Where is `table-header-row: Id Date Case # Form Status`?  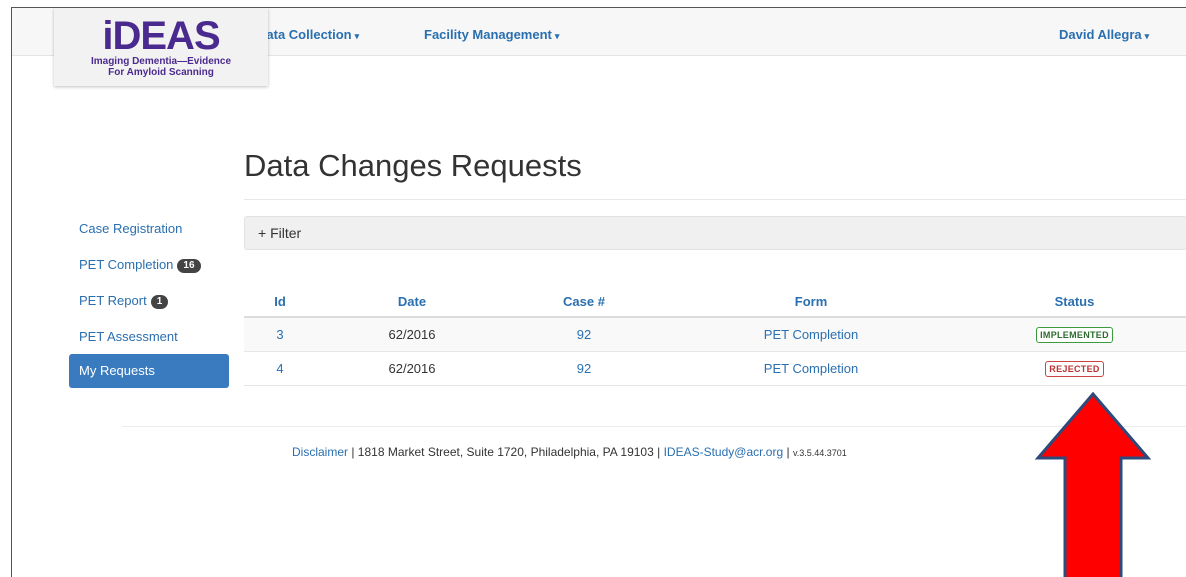 table-header-row: Id Date Case # Form Status is located at coordinates (715, 302).